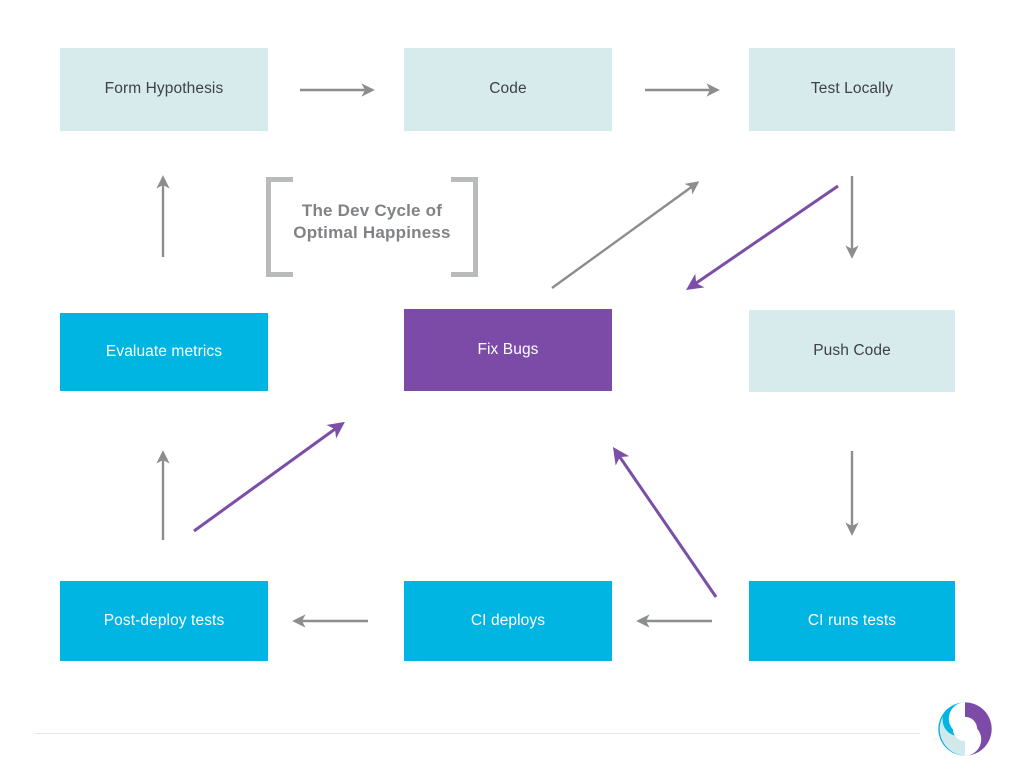 The width and height of the screenshot is (1024, 768). I want to click on node-form-hypothesis: Form Hypothesis, so click(164, 89).